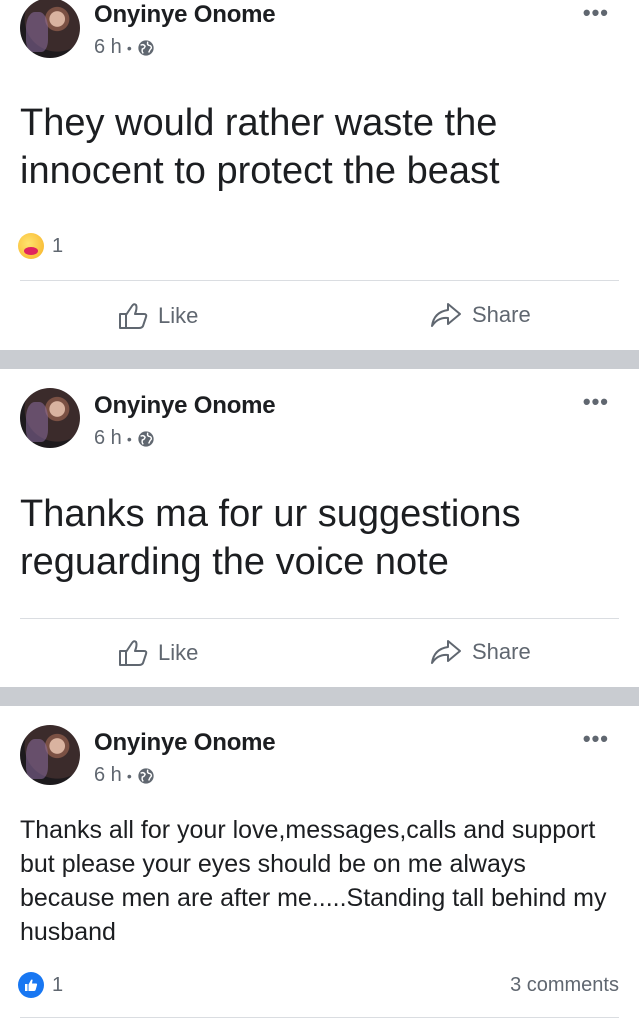 This screenshot has width=639, height=1024. Describe the element at coordinates (564, 985) in the screenshot. I see `comments-count-link: 3 comments` at that location.